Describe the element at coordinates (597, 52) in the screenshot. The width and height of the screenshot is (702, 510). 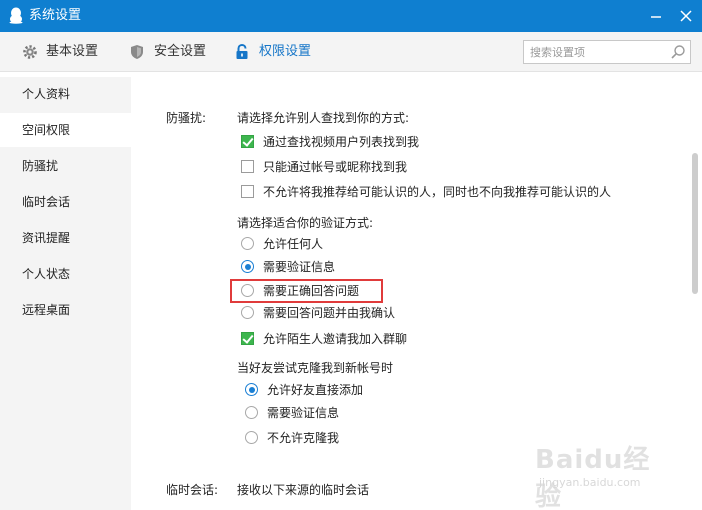
I see `search-input` at that location.